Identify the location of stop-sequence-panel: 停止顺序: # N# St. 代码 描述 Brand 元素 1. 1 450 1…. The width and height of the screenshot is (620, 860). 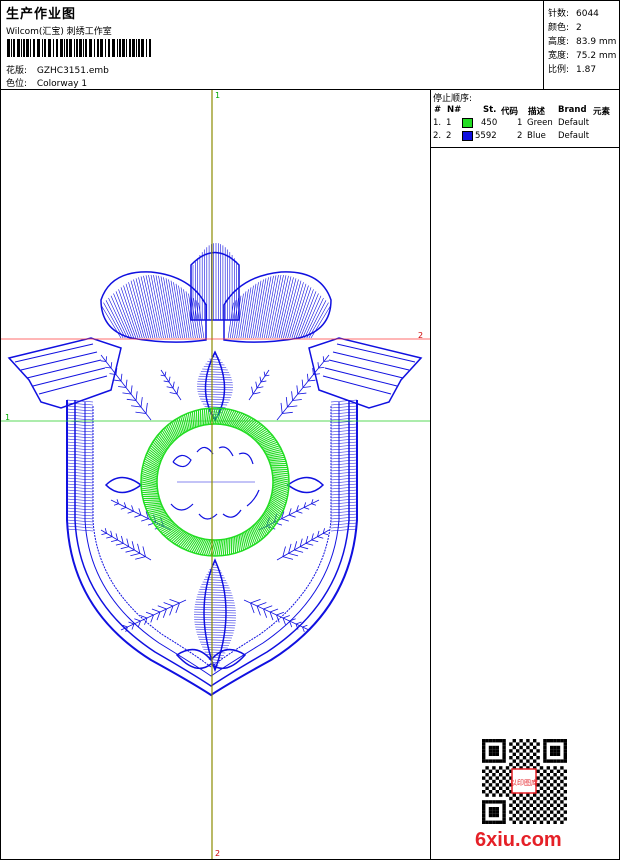
(525, 119).